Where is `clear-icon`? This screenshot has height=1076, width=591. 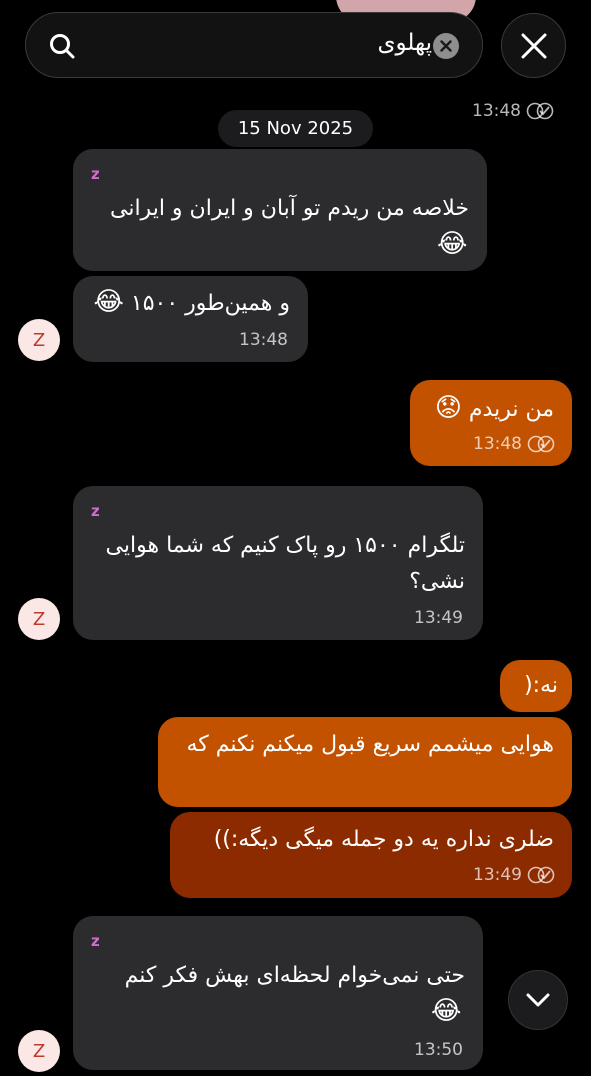
clear-icon is located at coordinates (446, 46).